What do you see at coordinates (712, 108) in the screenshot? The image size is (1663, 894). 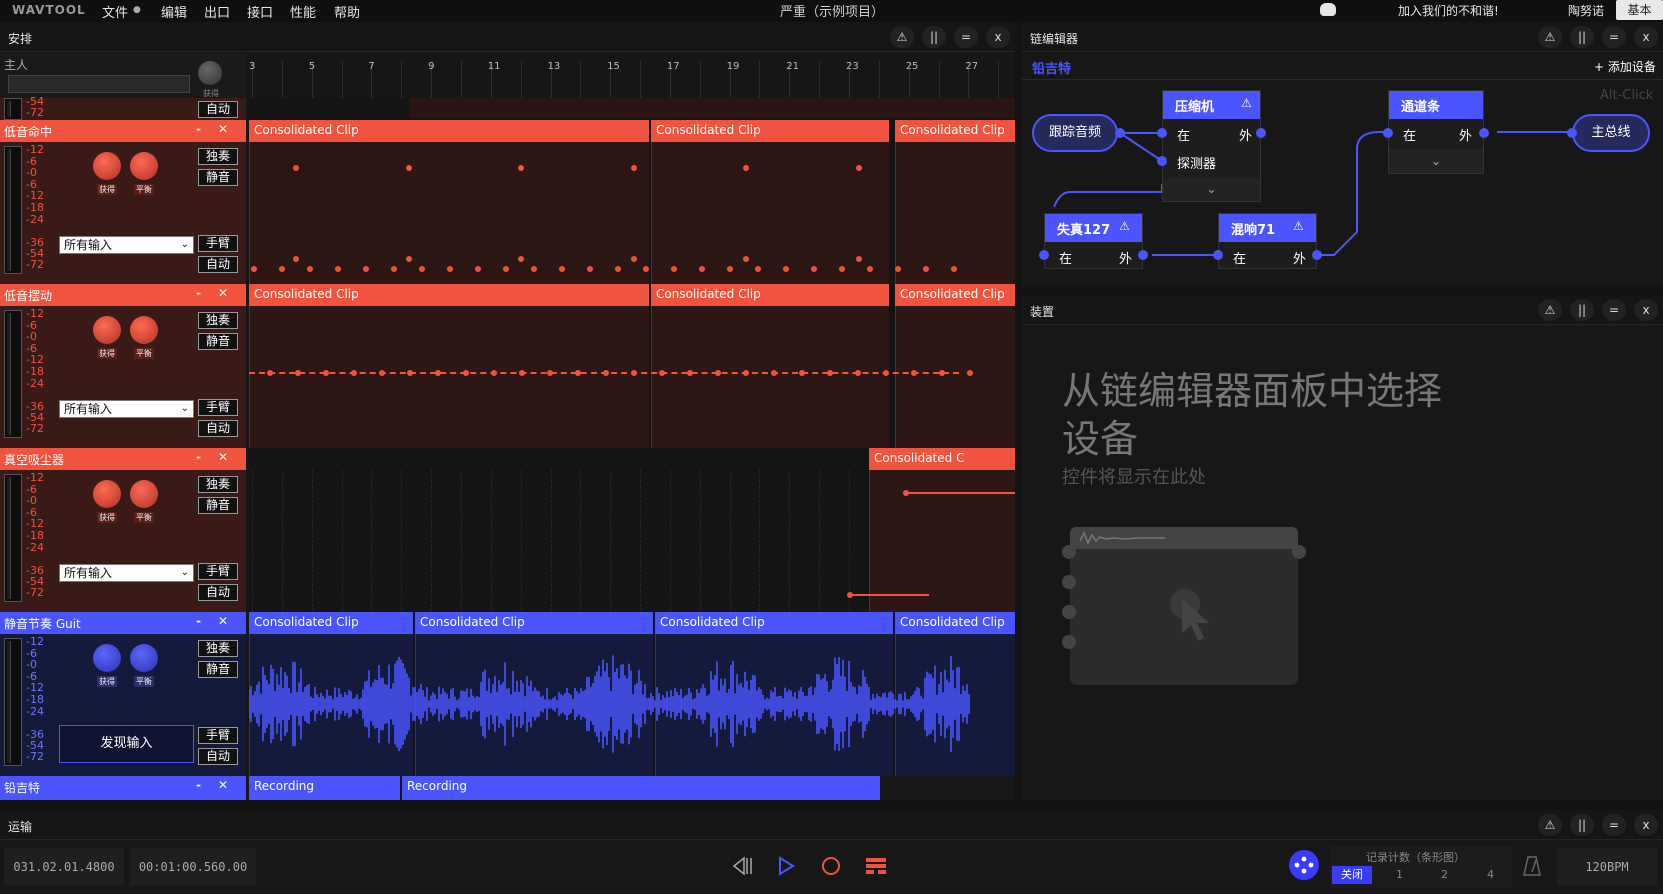 I see `partial-clip` at bounding box center [712, 108].